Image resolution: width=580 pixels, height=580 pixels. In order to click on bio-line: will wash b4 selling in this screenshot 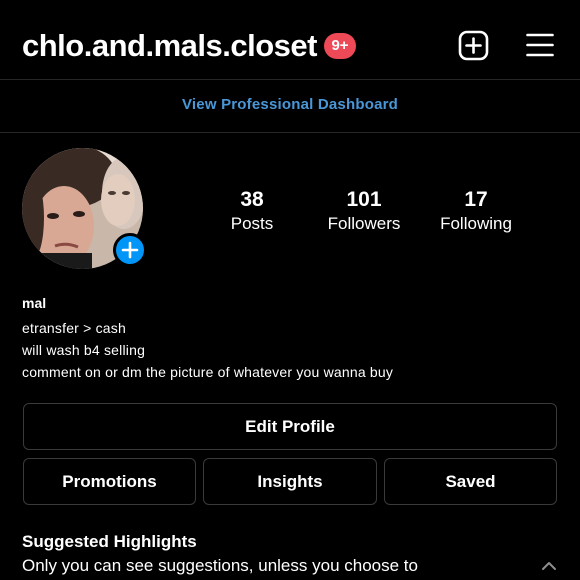, I will do `click(84, 350)`.